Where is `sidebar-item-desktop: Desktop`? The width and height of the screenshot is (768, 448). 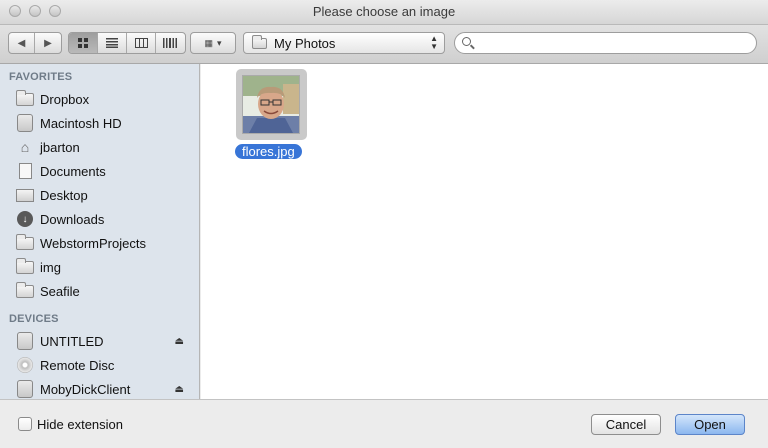
sidebar-item-desktop: Desktop is located at coordinates (106, 195).